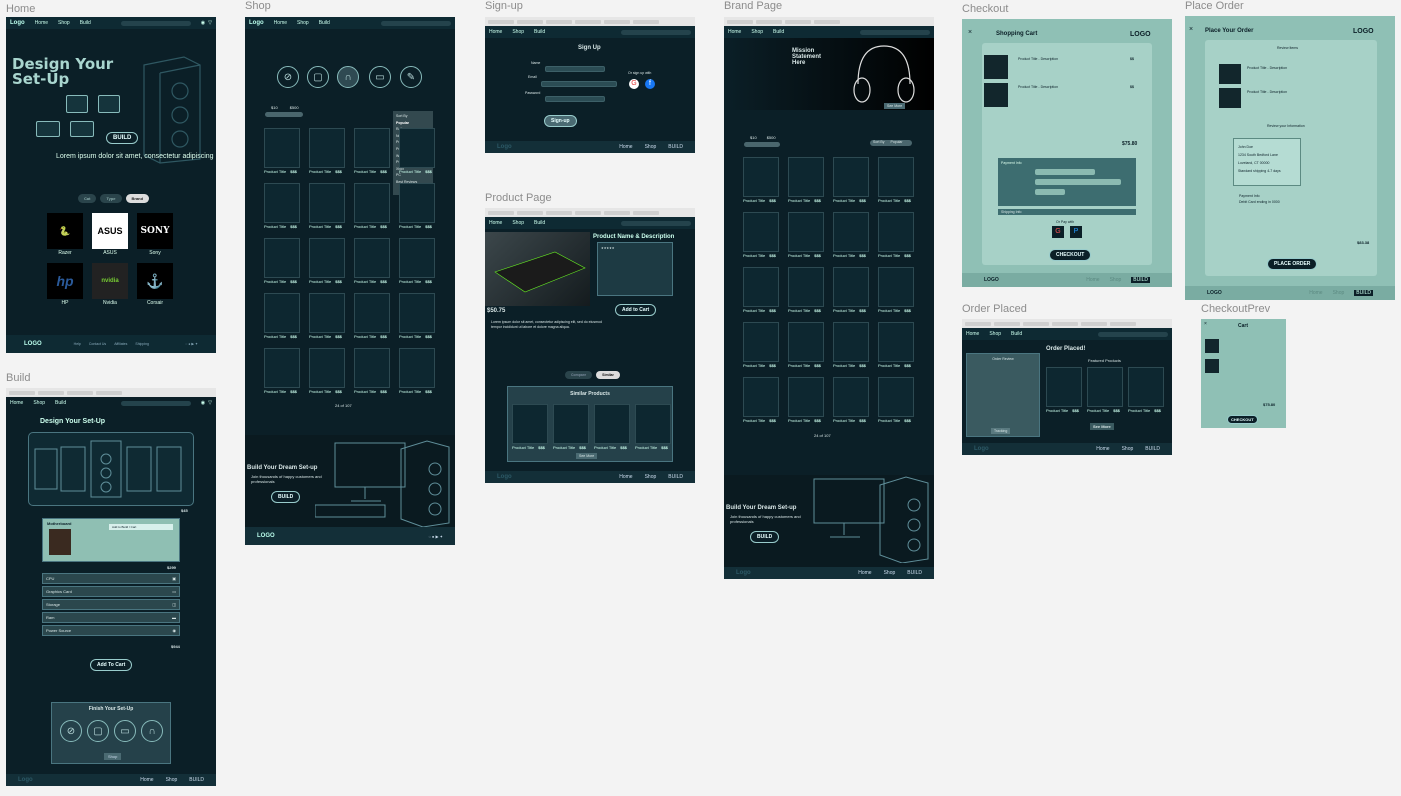 The image size is (1401, 796). I want to click on gpu-icon, so click(48, 129).